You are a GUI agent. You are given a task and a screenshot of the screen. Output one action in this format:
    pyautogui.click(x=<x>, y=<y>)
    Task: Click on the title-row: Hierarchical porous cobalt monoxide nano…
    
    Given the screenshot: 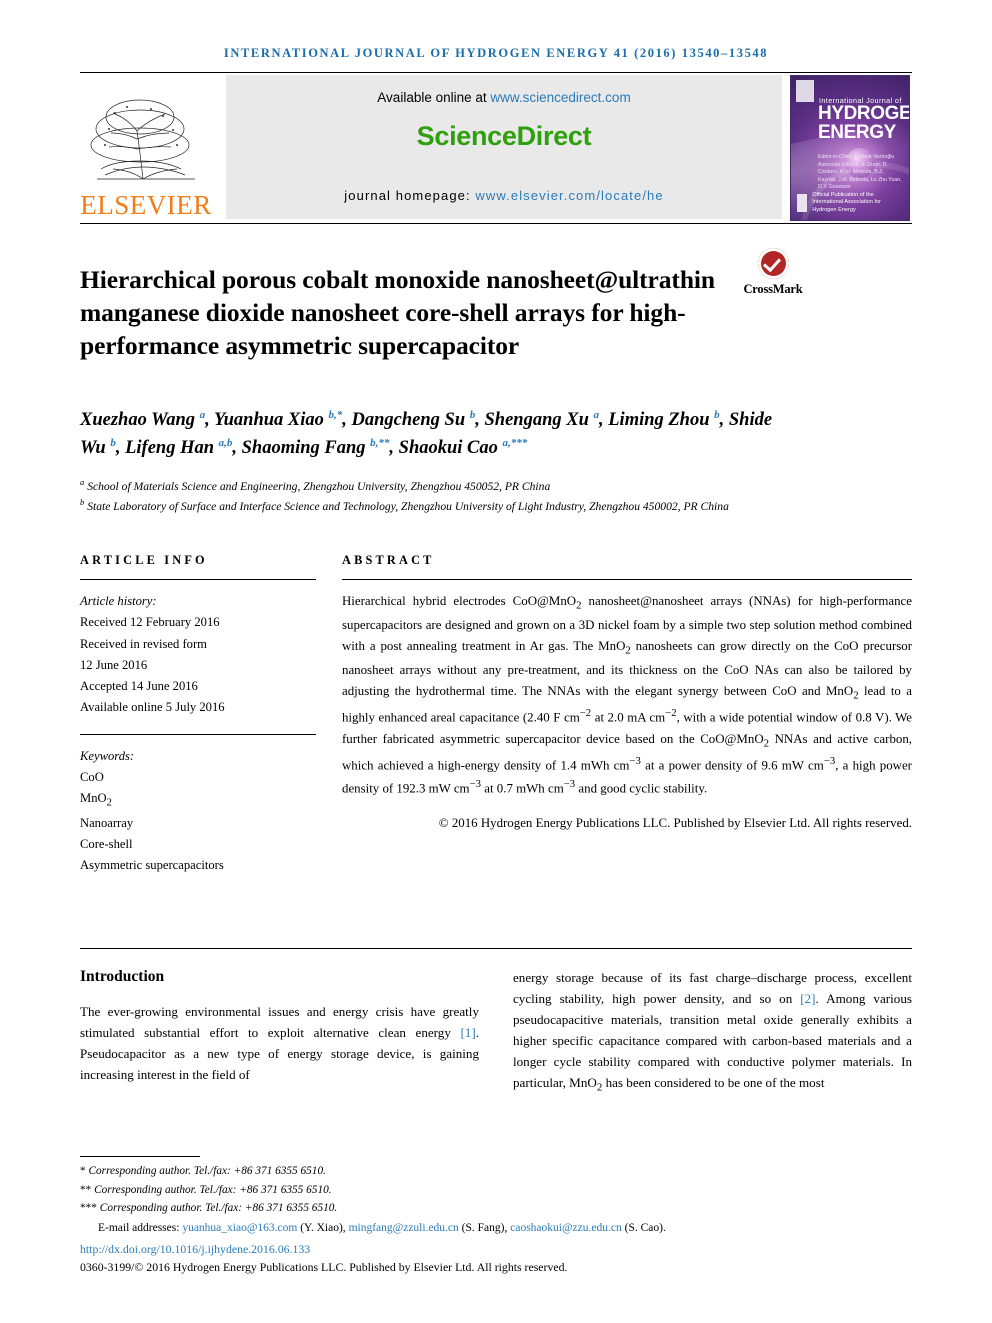 What is the action you would take?
    pyautogui.click(x=496, y=313)
    